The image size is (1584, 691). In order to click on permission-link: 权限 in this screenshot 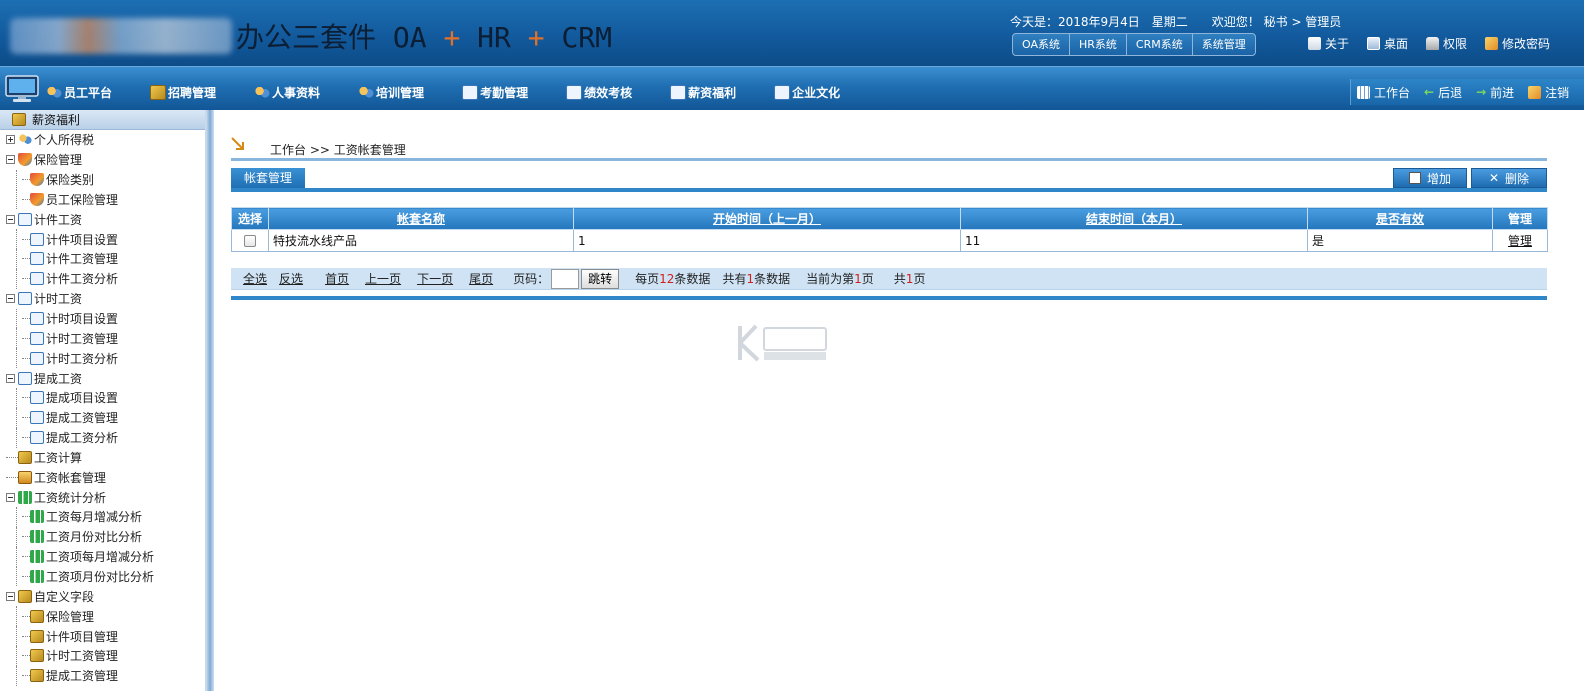, I will do `click(1446, 43)`.